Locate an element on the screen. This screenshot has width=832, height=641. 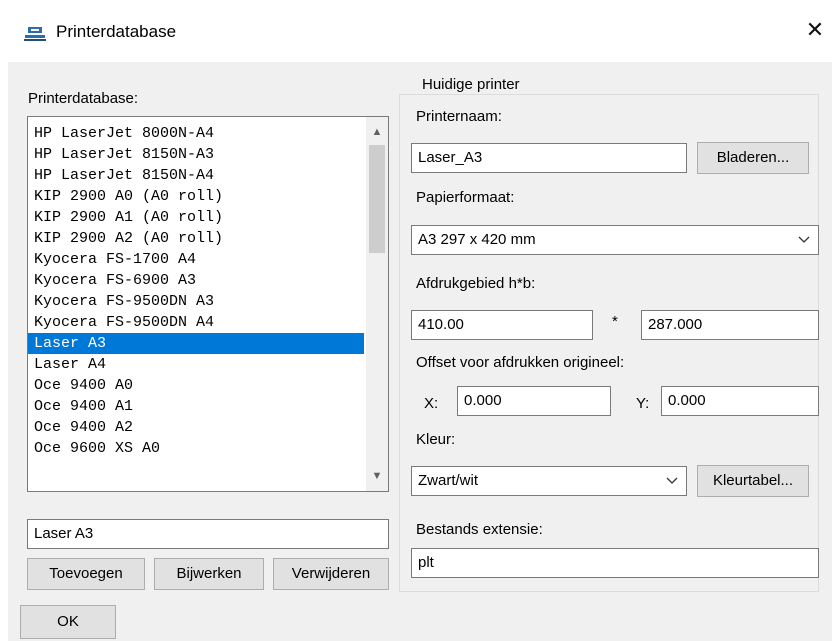
list-item: HP LaserJet 8000N-A4 is located at coordinates (196, 133).